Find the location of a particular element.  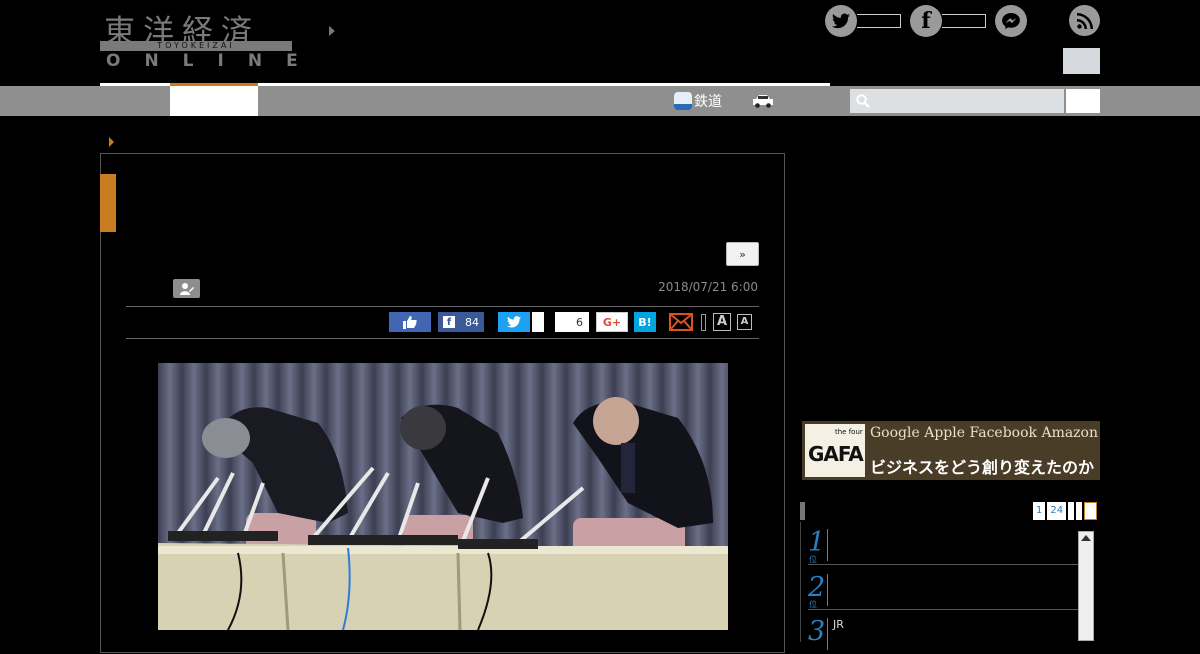

scroll-up-icon is located at coordinates (1086, 538).